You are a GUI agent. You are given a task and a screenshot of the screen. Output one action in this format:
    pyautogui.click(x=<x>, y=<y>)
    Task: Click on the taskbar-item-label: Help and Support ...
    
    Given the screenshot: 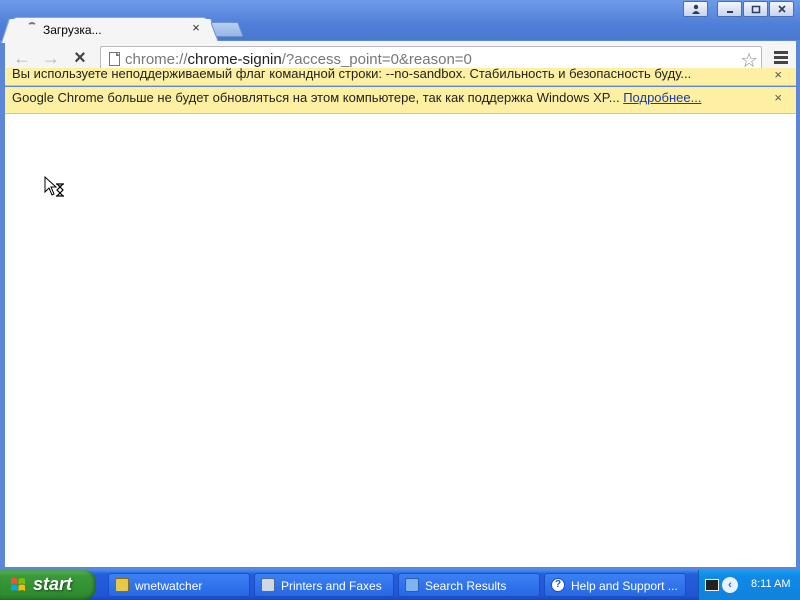 What is the action you would take?
    pyautogui.click(x=624, y=586)
    